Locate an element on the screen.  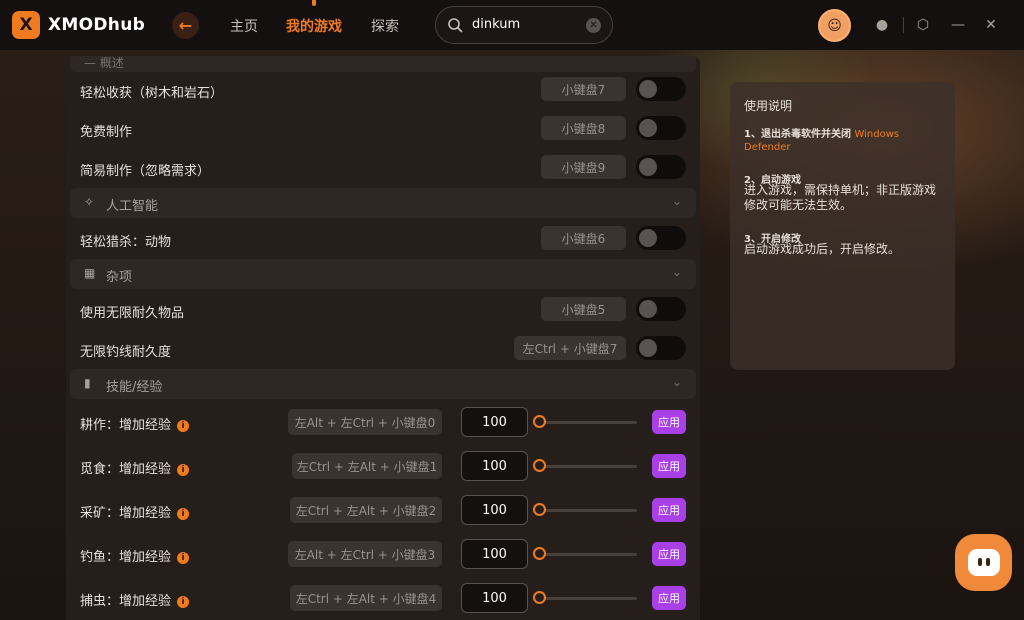
guide-title: 使用说明 is located at coordinates (768, 106).